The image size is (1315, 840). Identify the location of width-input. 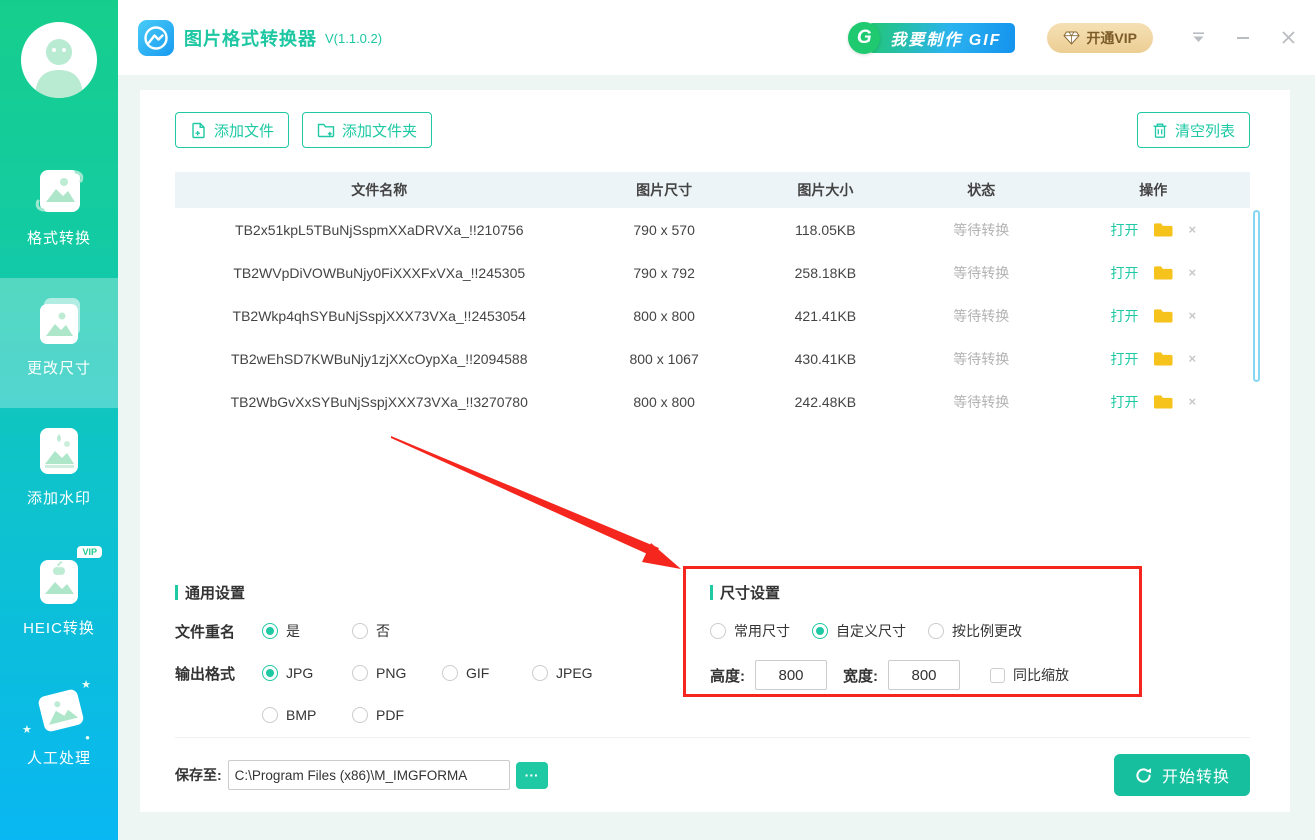
(924, 675).